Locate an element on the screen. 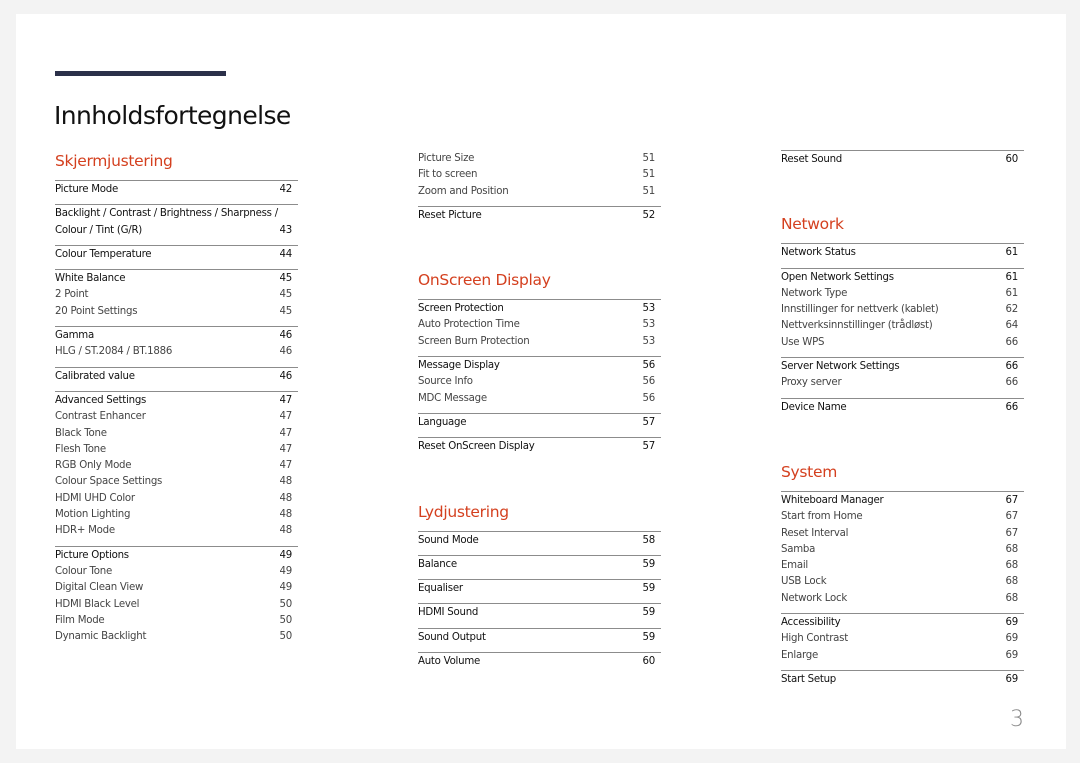 The image size is (1080, 763). toc-group: Calibrated value 46 is located at coordinates (176, 378).